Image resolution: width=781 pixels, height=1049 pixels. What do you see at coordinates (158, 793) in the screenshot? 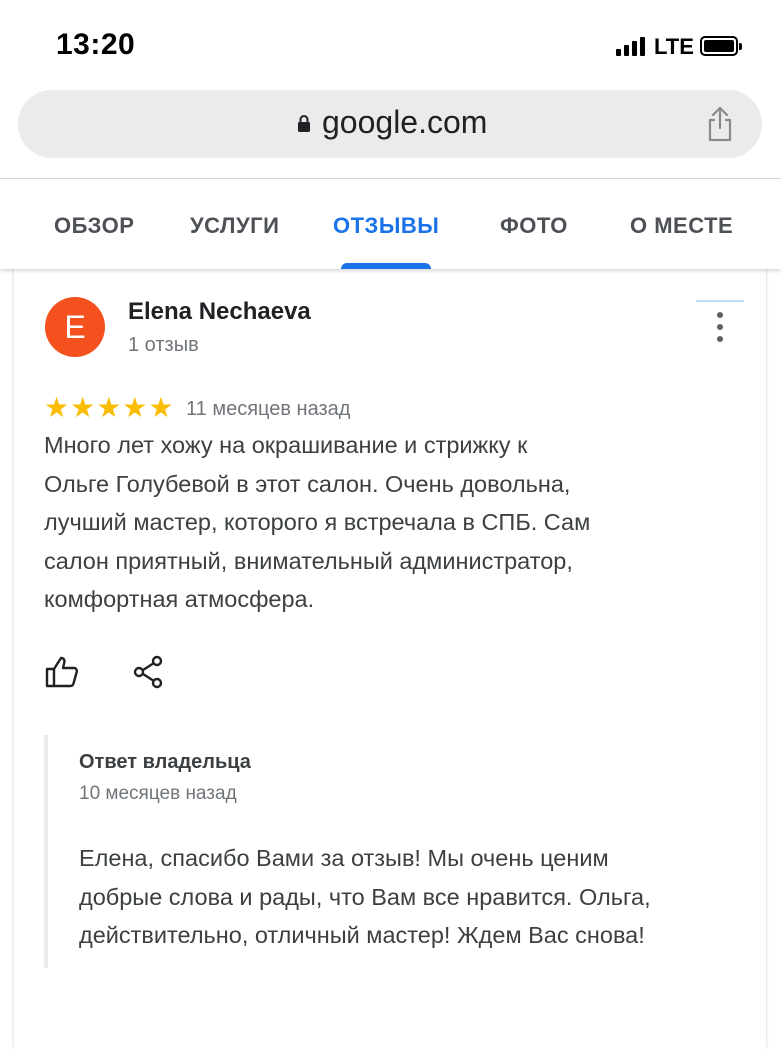
I see `owner-reply-date: 10 месяцев назад` at bounding box center [158, 793].